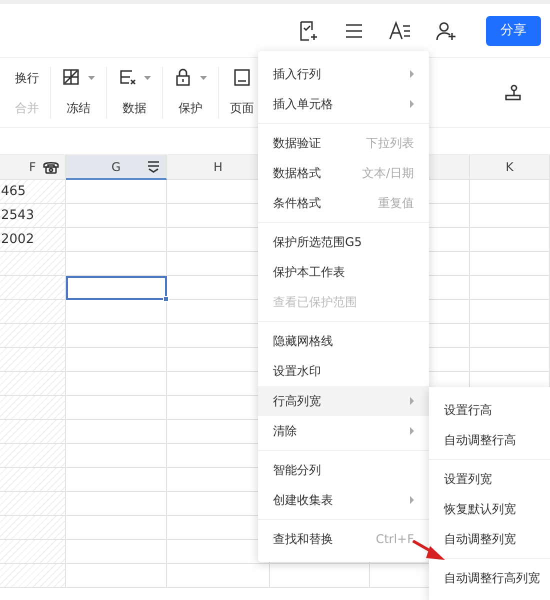 This screenshot has height=600, width=550. What do you see at coordinates (513, 93) in the screenshot?
I see `stamp-icon` at bounding box center [513, 93].